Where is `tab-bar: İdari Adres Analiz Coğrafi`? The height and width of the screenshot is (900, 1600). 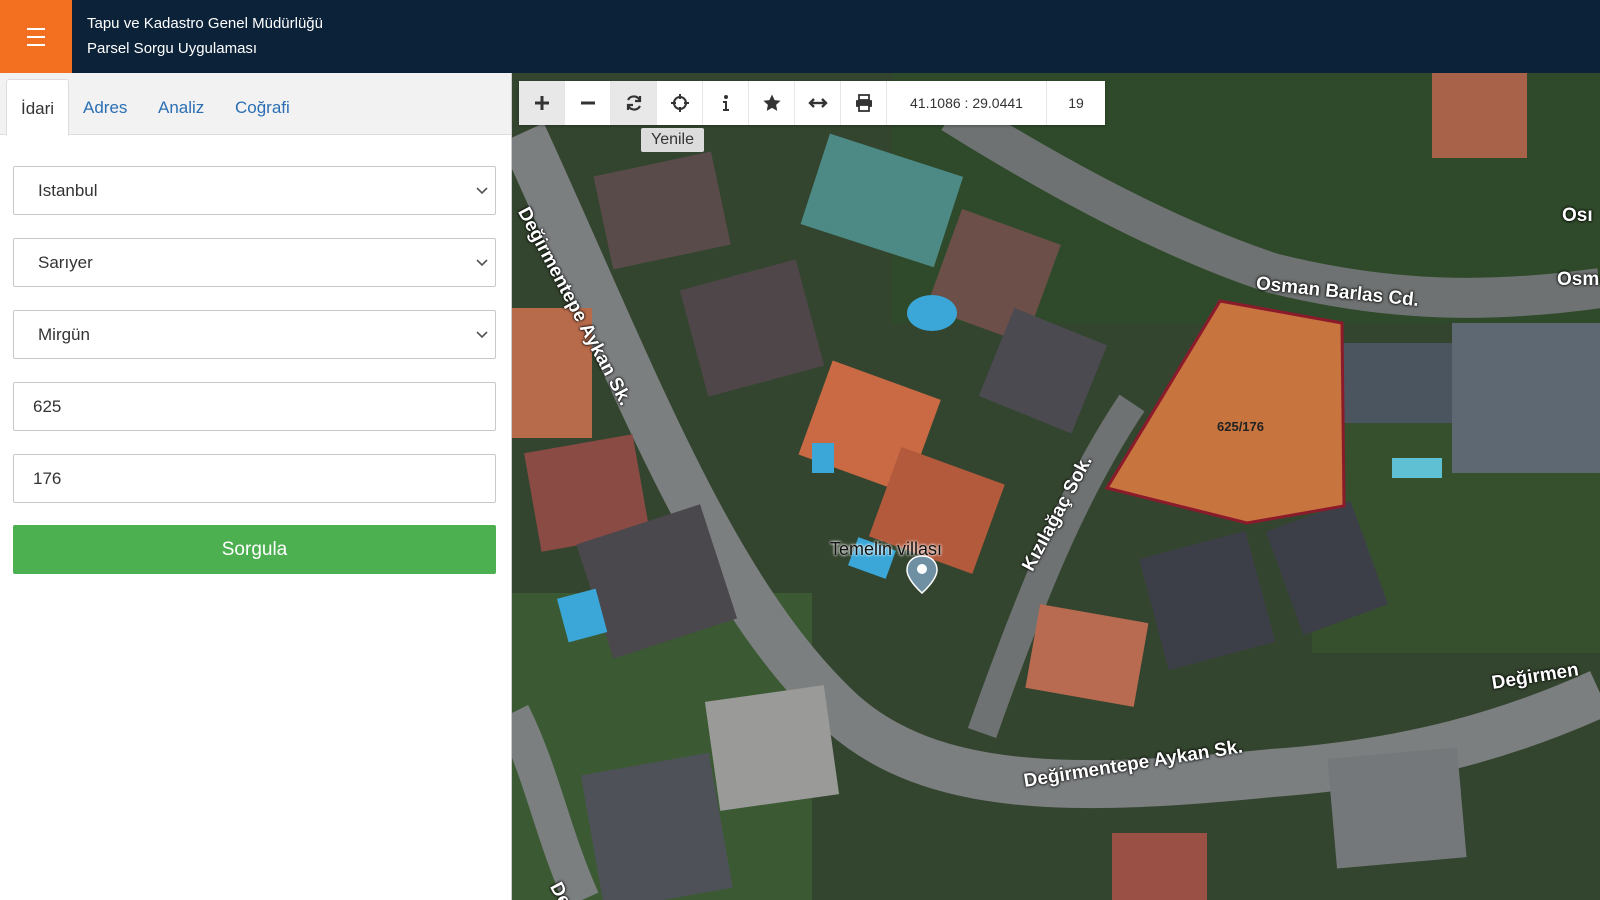 tab-bar: İdari Adres Analiz Coğrafi is located at coordinates (255, 104).